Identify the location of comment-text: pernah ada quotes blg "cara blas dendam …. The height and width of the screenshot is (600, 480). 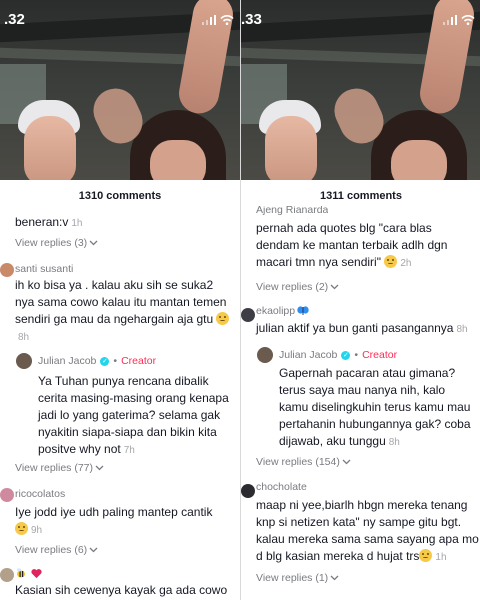
(352, 245).